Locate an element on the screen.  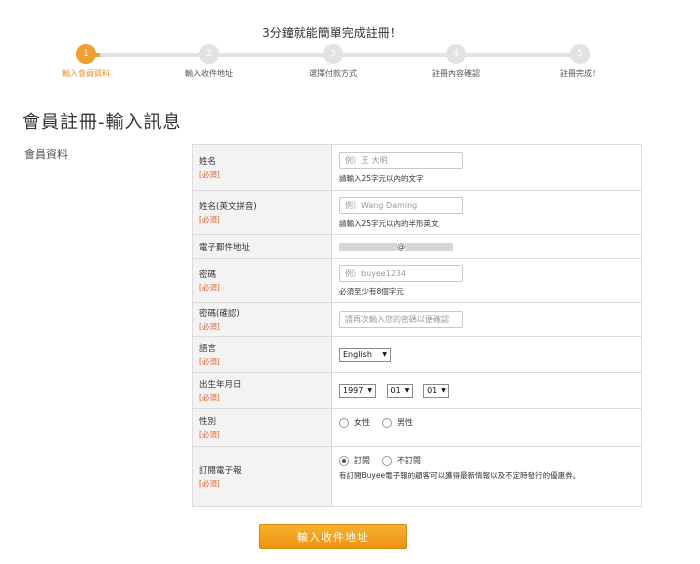
gender-male-label: 男性 is located at coordinates (405, 422).